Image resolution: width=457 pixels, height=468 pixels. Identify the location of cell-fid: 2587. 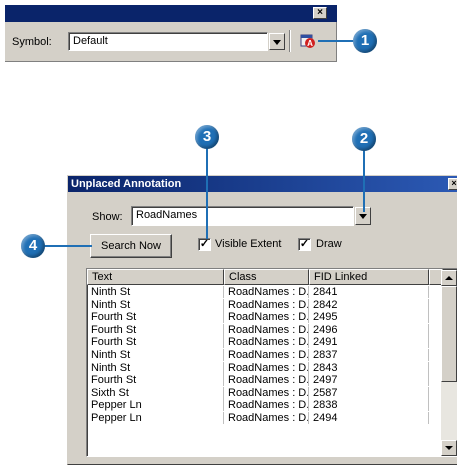
(369, 392).